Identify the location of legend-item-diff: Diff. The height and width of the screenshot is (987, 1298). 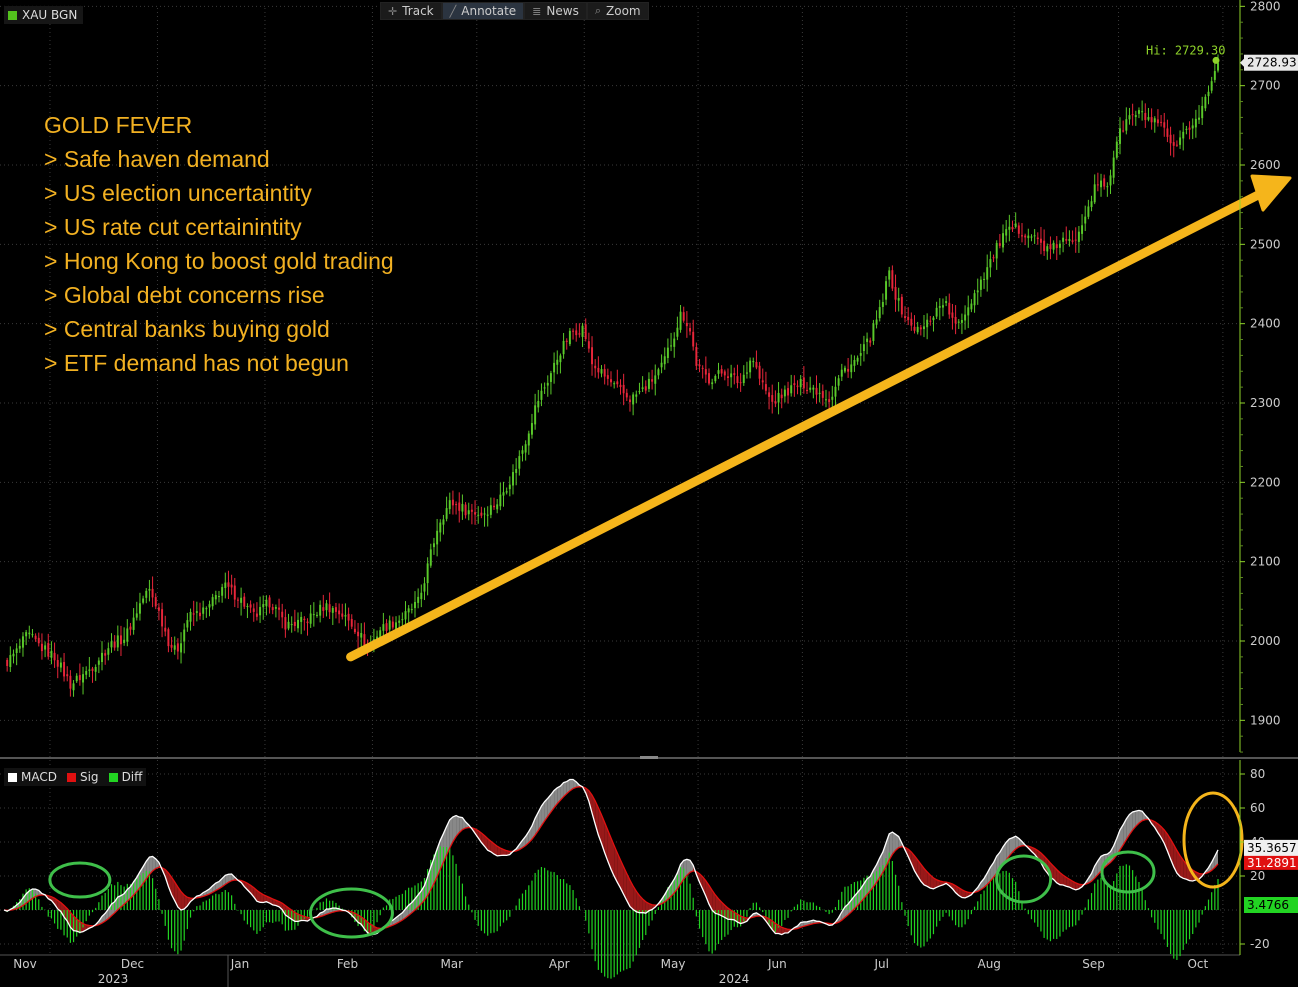
(125, 777).